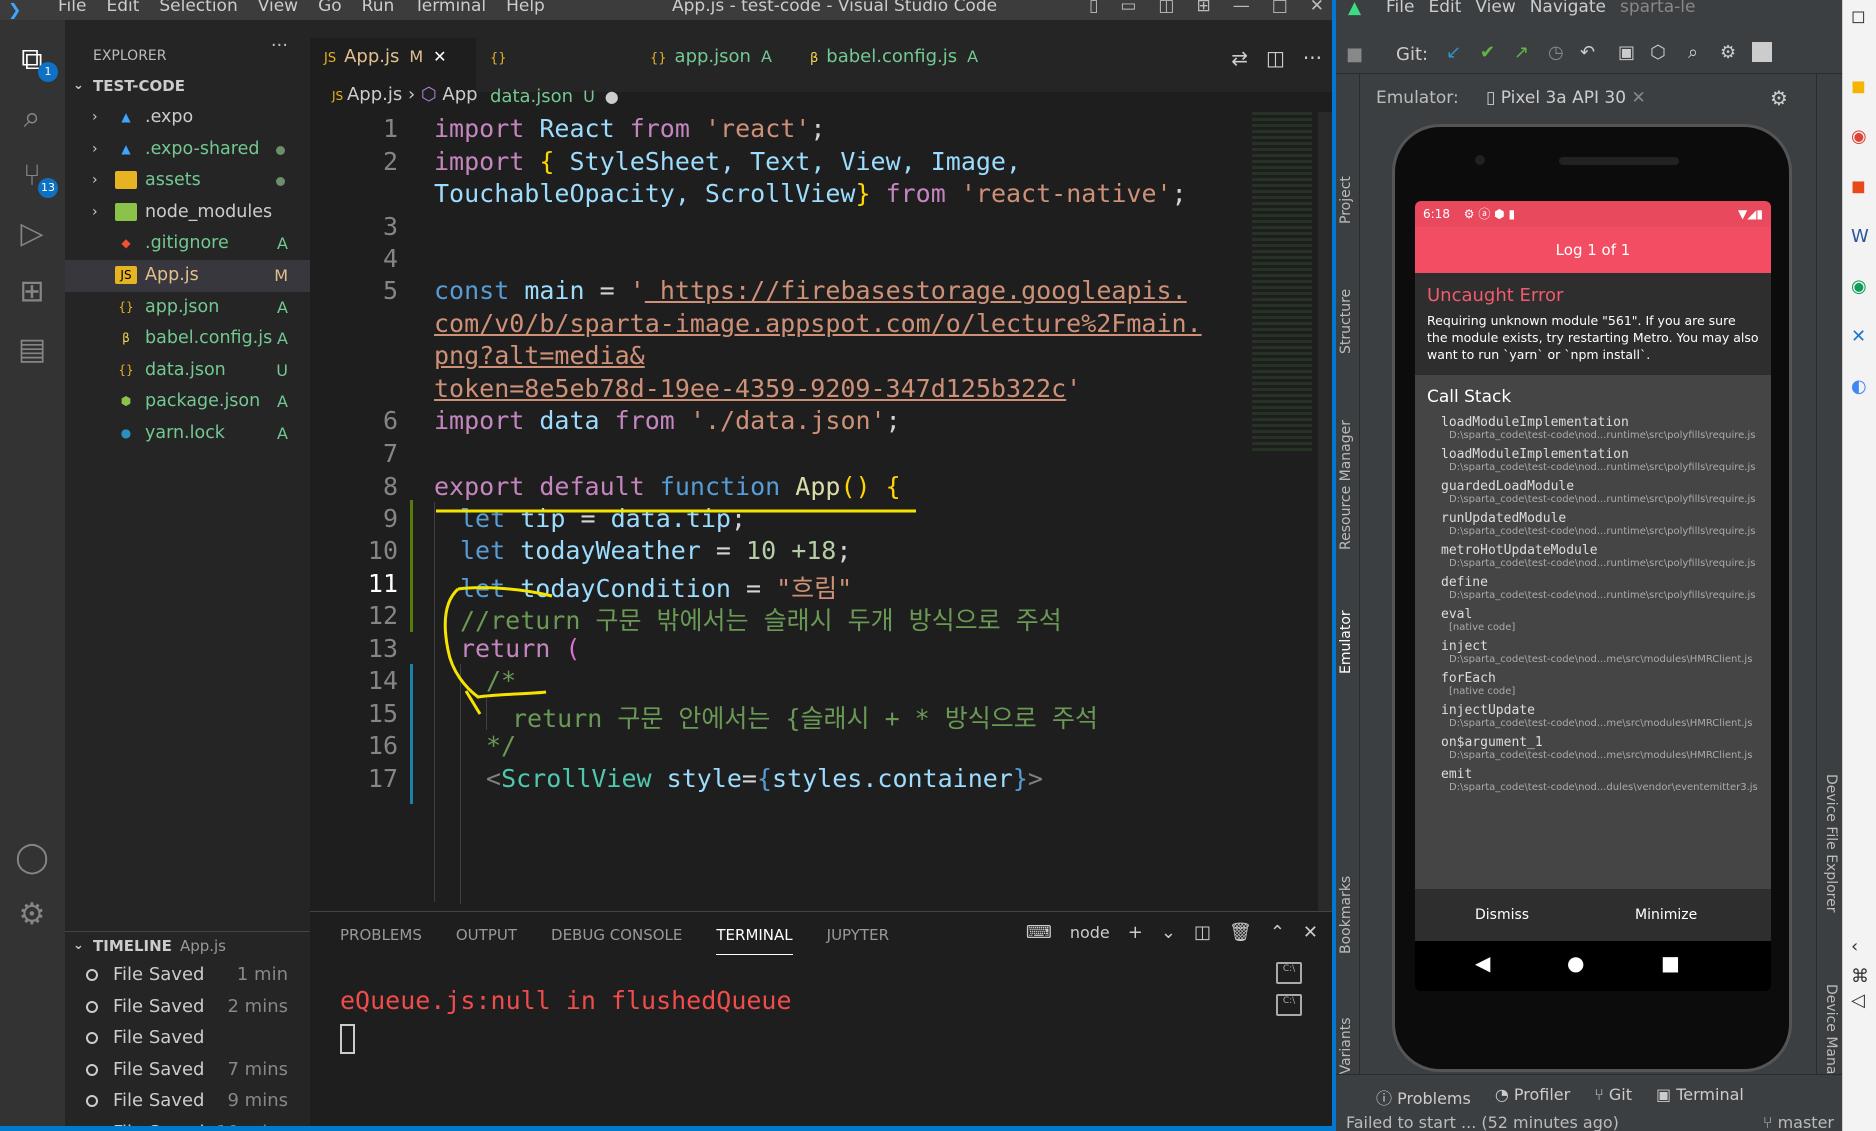  Describe the element at coordinates (1325, 511) in the screenshot. I see `editor-scrollbar` at that location.